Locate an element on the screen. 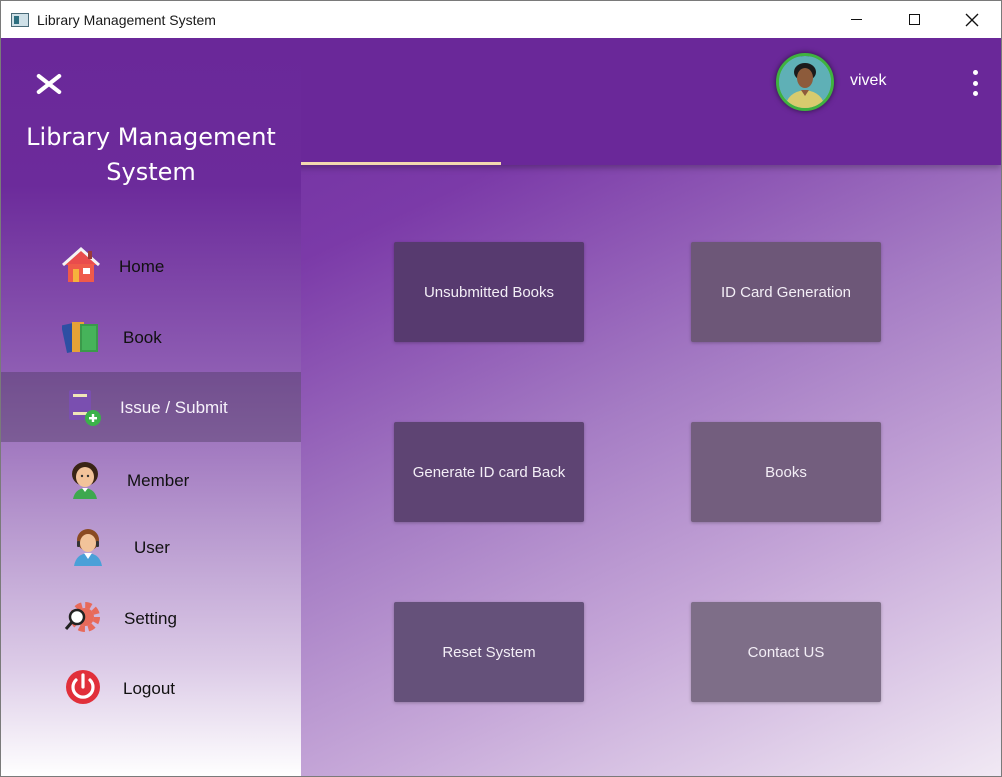  username-label: vivek is located at coordinates (868, 80).